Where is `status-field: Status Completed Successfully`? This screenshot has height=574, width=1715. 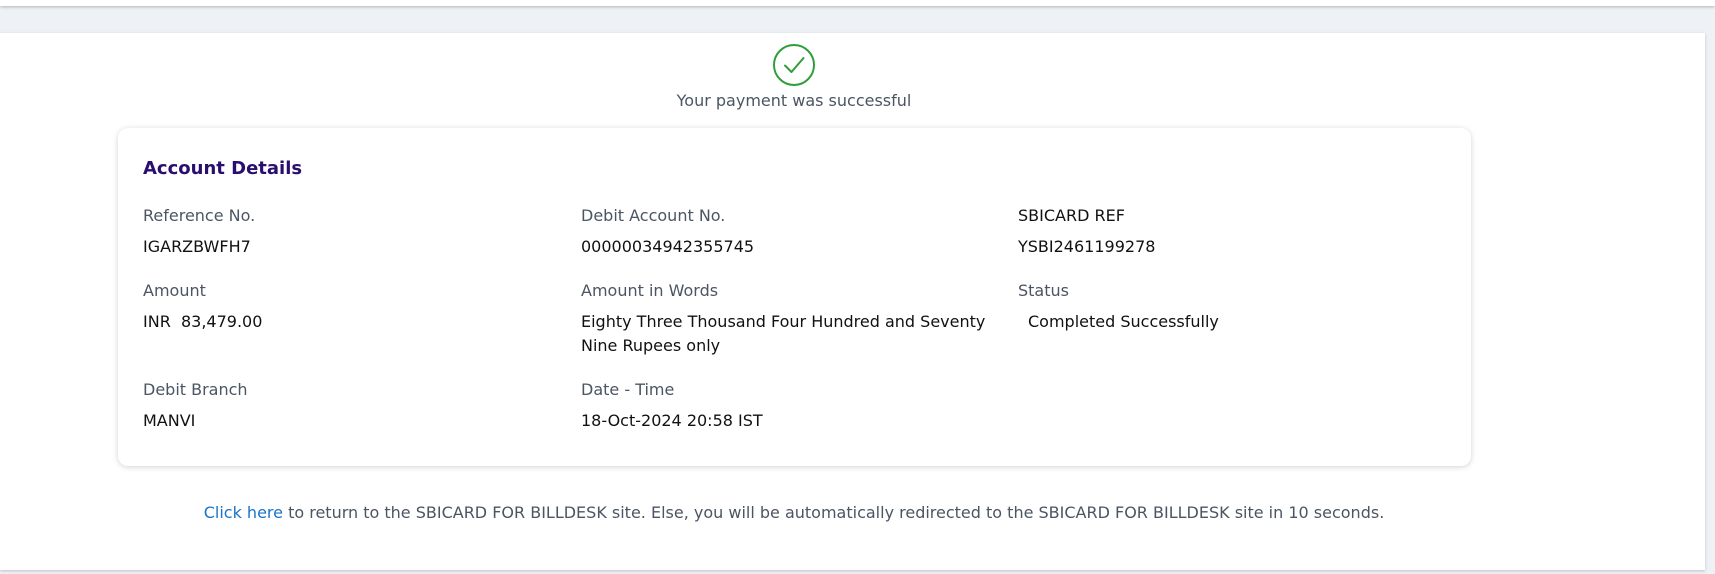
status-field: Status Completed Successfully is located at coordinates (1118, 307).